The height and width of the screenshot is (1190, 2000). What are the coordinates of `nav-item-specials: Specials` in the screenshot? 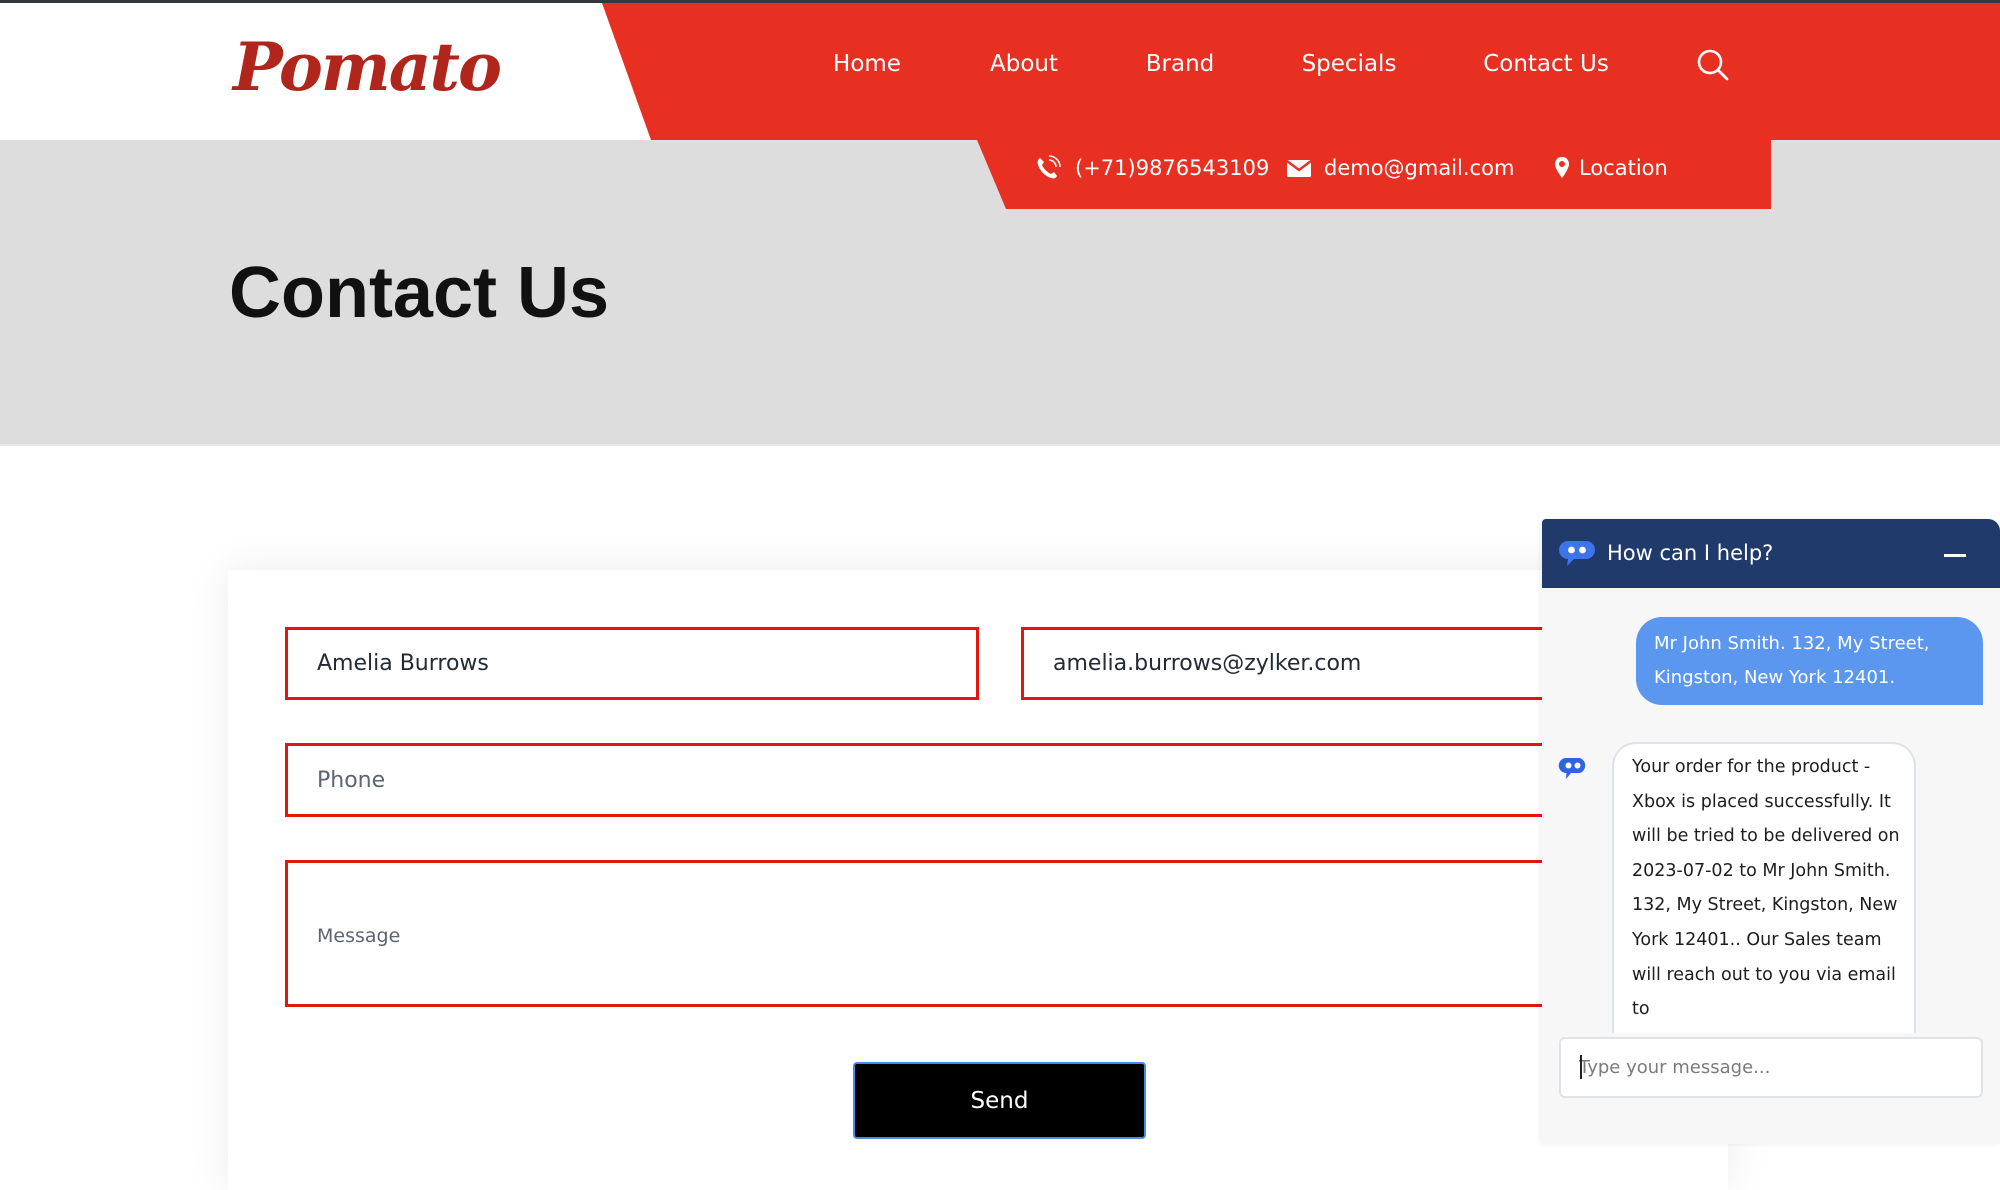 It's located at (1349, 64).